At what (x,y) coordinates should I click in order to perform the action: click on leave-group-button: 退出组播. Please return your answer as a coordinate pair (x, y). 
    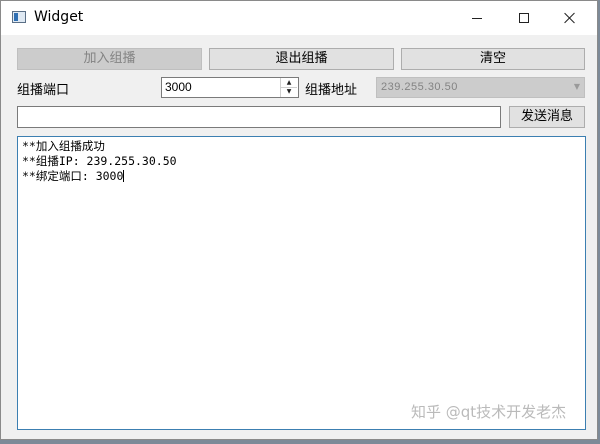
    Looking at the image, I should click on (301, 59).